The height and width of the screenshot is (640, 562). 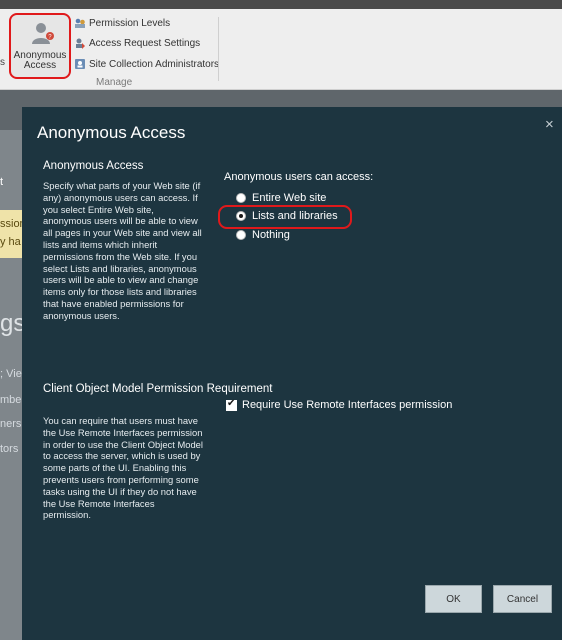 I want to click on section-anonymous-access-heading: Anonymous Access, so click(x=93, y=166).